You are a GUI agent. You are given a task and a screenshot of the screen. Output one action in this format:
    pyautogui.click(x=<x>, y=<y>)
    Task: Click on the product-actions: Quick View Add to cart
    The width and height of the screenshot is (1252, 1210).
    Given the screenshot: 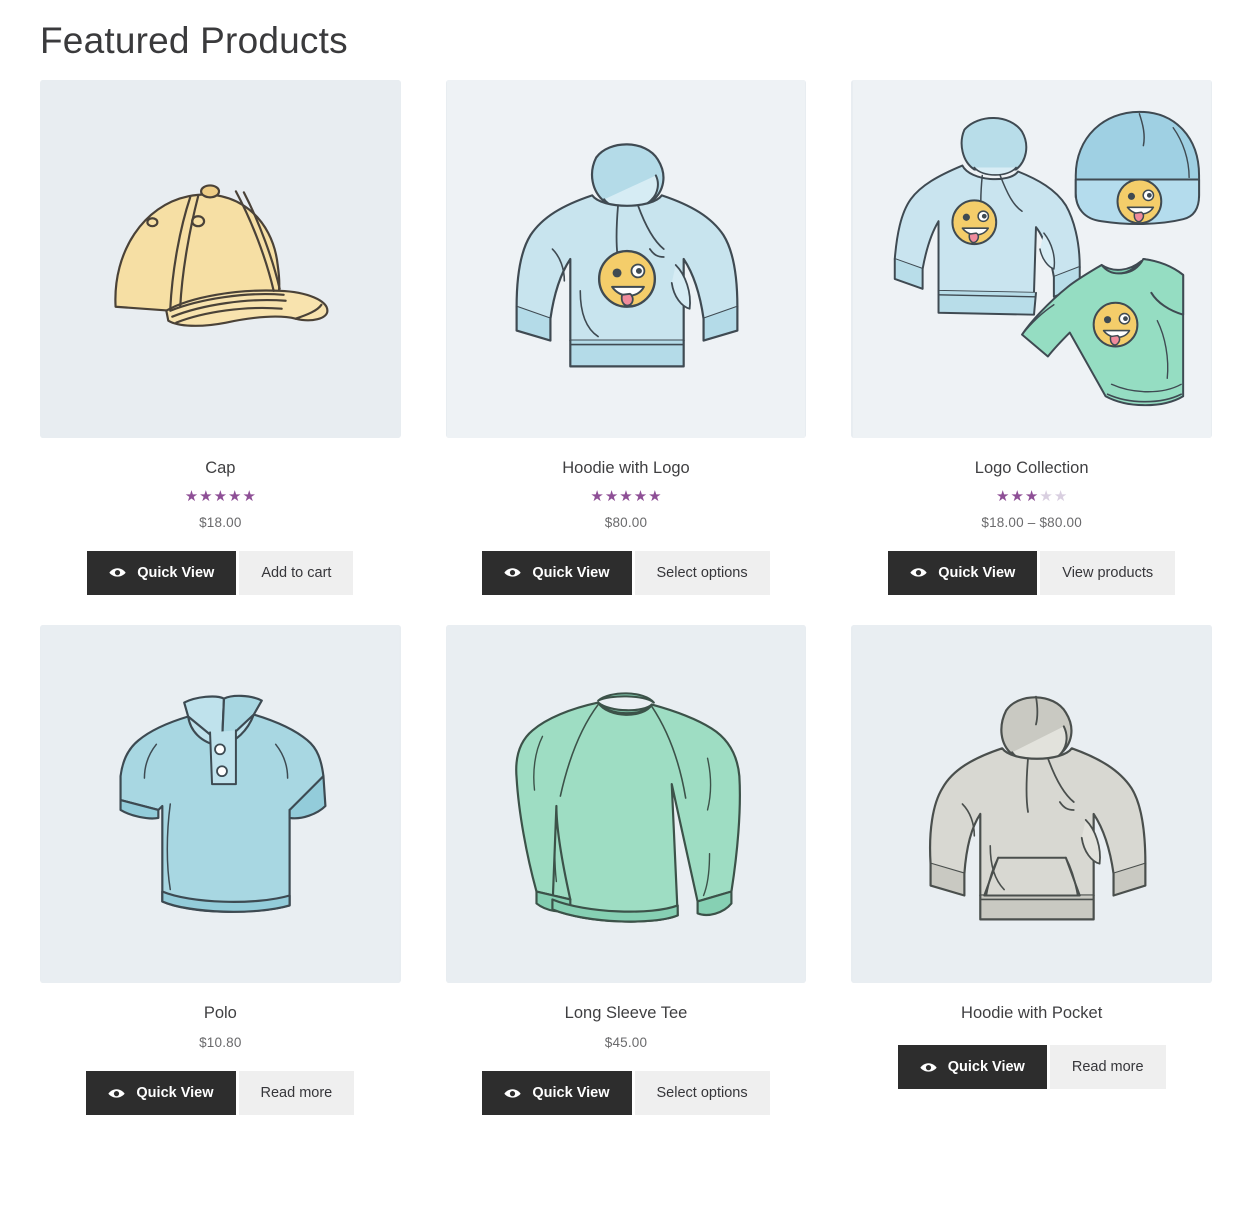 What is the action you would take?
    pyautogui.click(x=220, y=572)
    